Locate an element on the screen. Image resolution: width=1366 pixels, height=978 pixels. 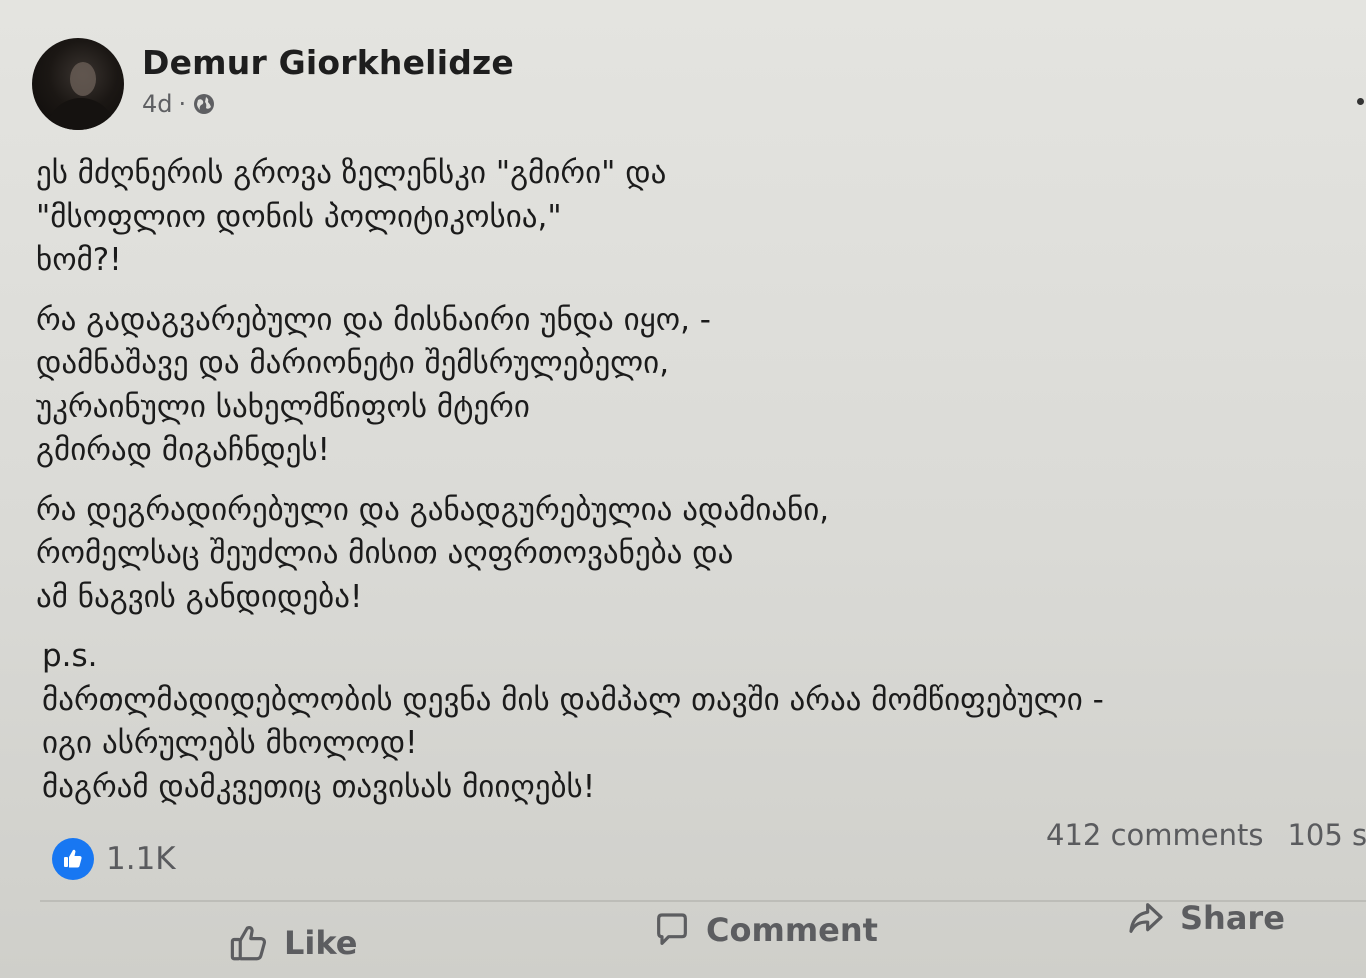
post-actions: Like Comment Share is located at coordinates (683, 938).